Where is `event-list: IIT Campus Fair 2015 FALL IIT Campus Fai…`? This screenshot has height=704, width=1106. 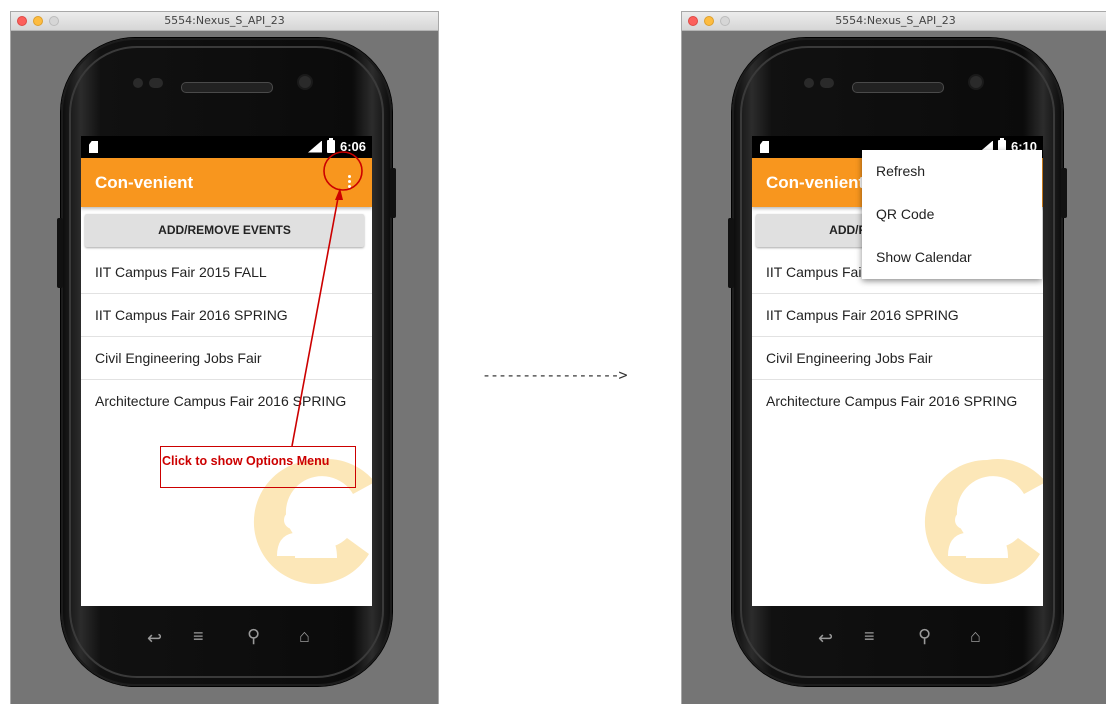
event-list: IIT Campus Fair 2015 FALL IIT Campus Fai… is located at coordinates (226, 337).